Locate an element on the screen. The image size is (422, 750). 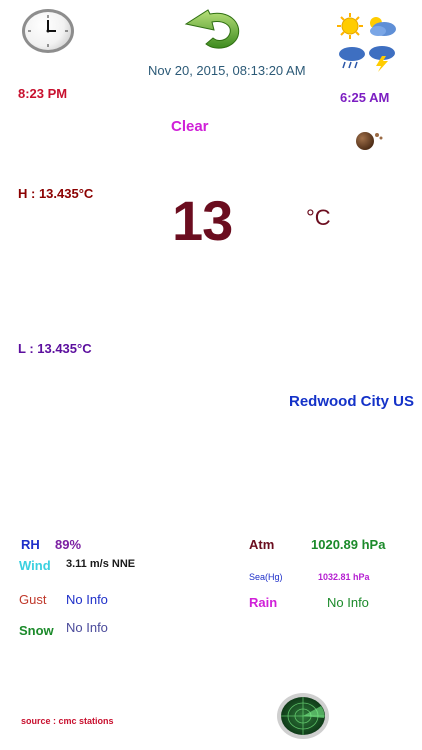
snow-value: No Info is located at coordinates (87, 627).